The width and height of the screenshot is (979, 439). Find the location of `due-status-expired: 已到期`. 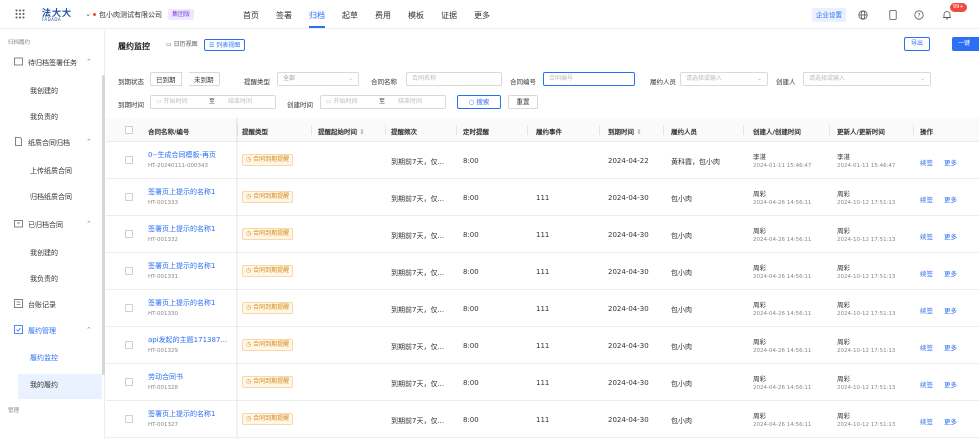

due-status-expired: 已到期 is located at coordinates (166, 79).